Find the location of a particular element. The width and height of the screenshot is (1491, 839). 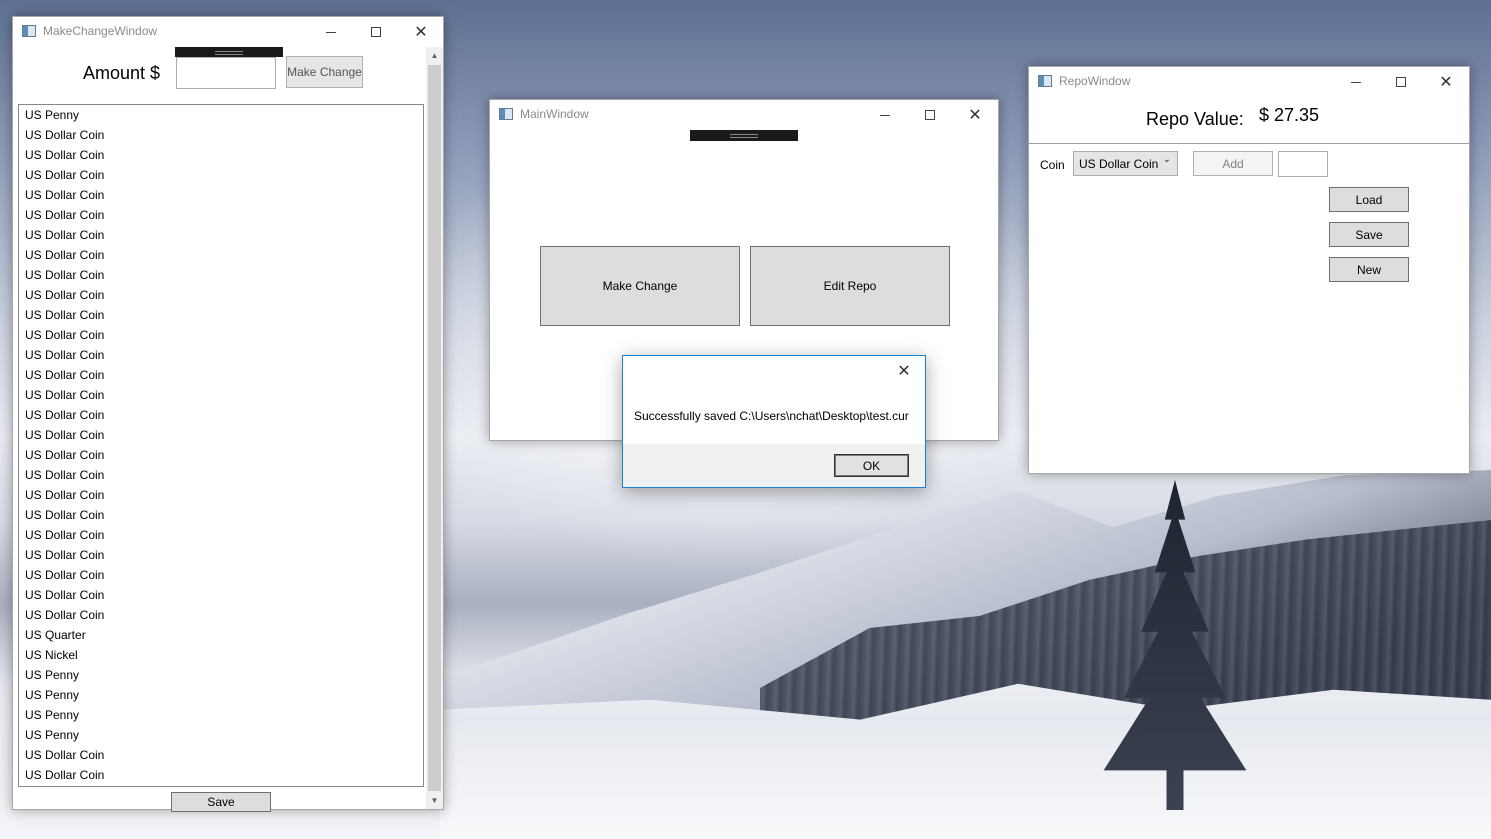

titlebar: MainWindow ✕ is located at coordinates (744, 115).